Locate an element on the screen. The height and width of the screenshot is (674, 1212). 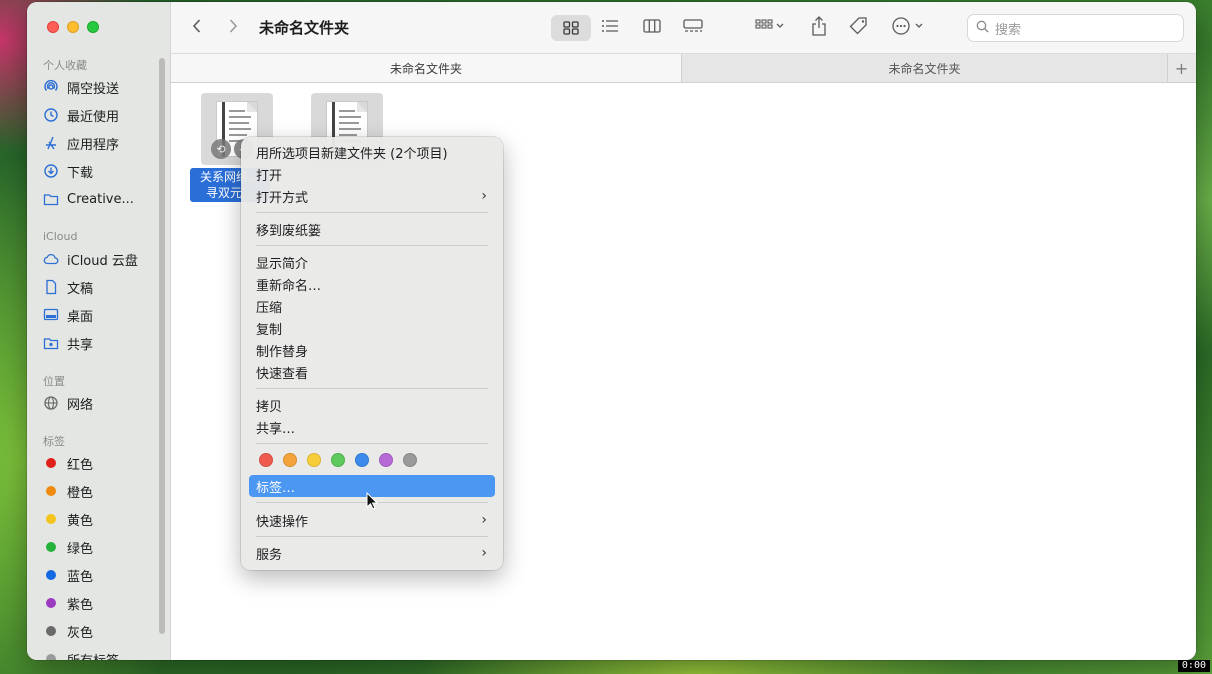
sidebar-item-label: 绿色 is located at coordinates (80, 549).